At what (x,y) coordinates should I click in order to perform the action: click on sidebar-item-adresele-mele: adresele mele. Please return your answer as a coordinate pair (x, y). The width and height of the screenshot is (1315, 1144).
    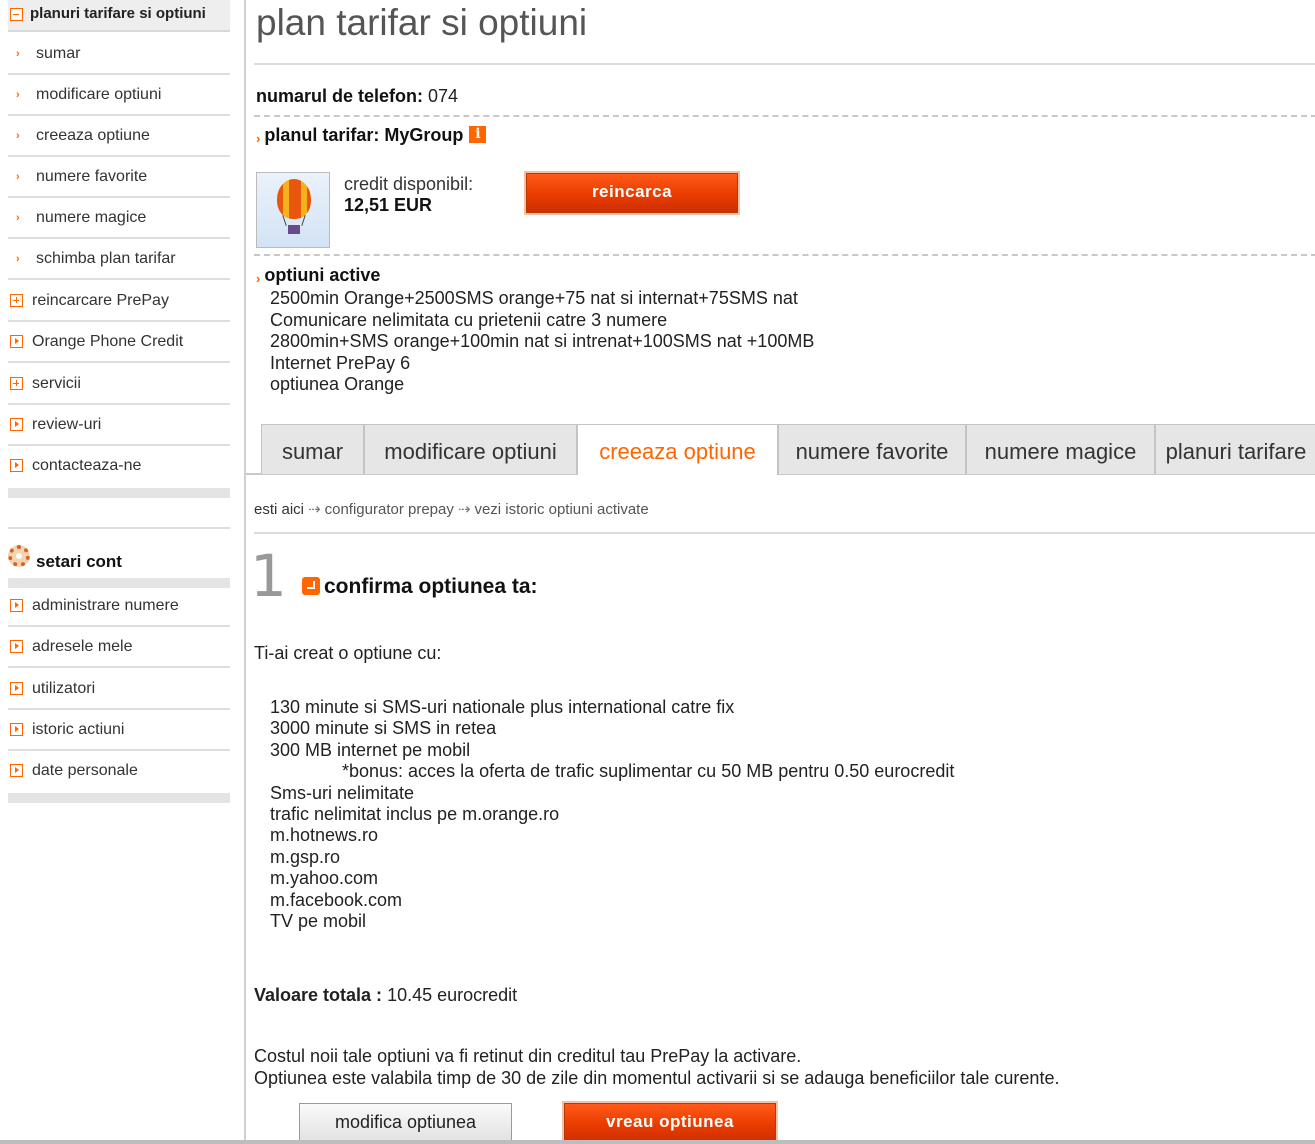
    Looking at the image, I should click on (119, 647).